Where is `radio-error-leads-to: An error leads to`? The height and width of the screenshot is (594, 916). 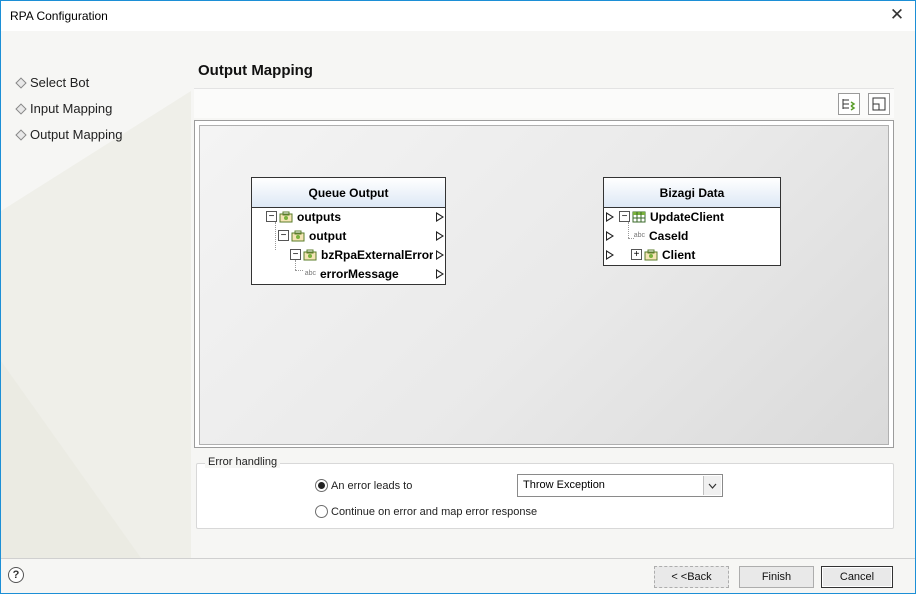 radio-error-leads-to: An error leads to is located at coordinates (363, 485).